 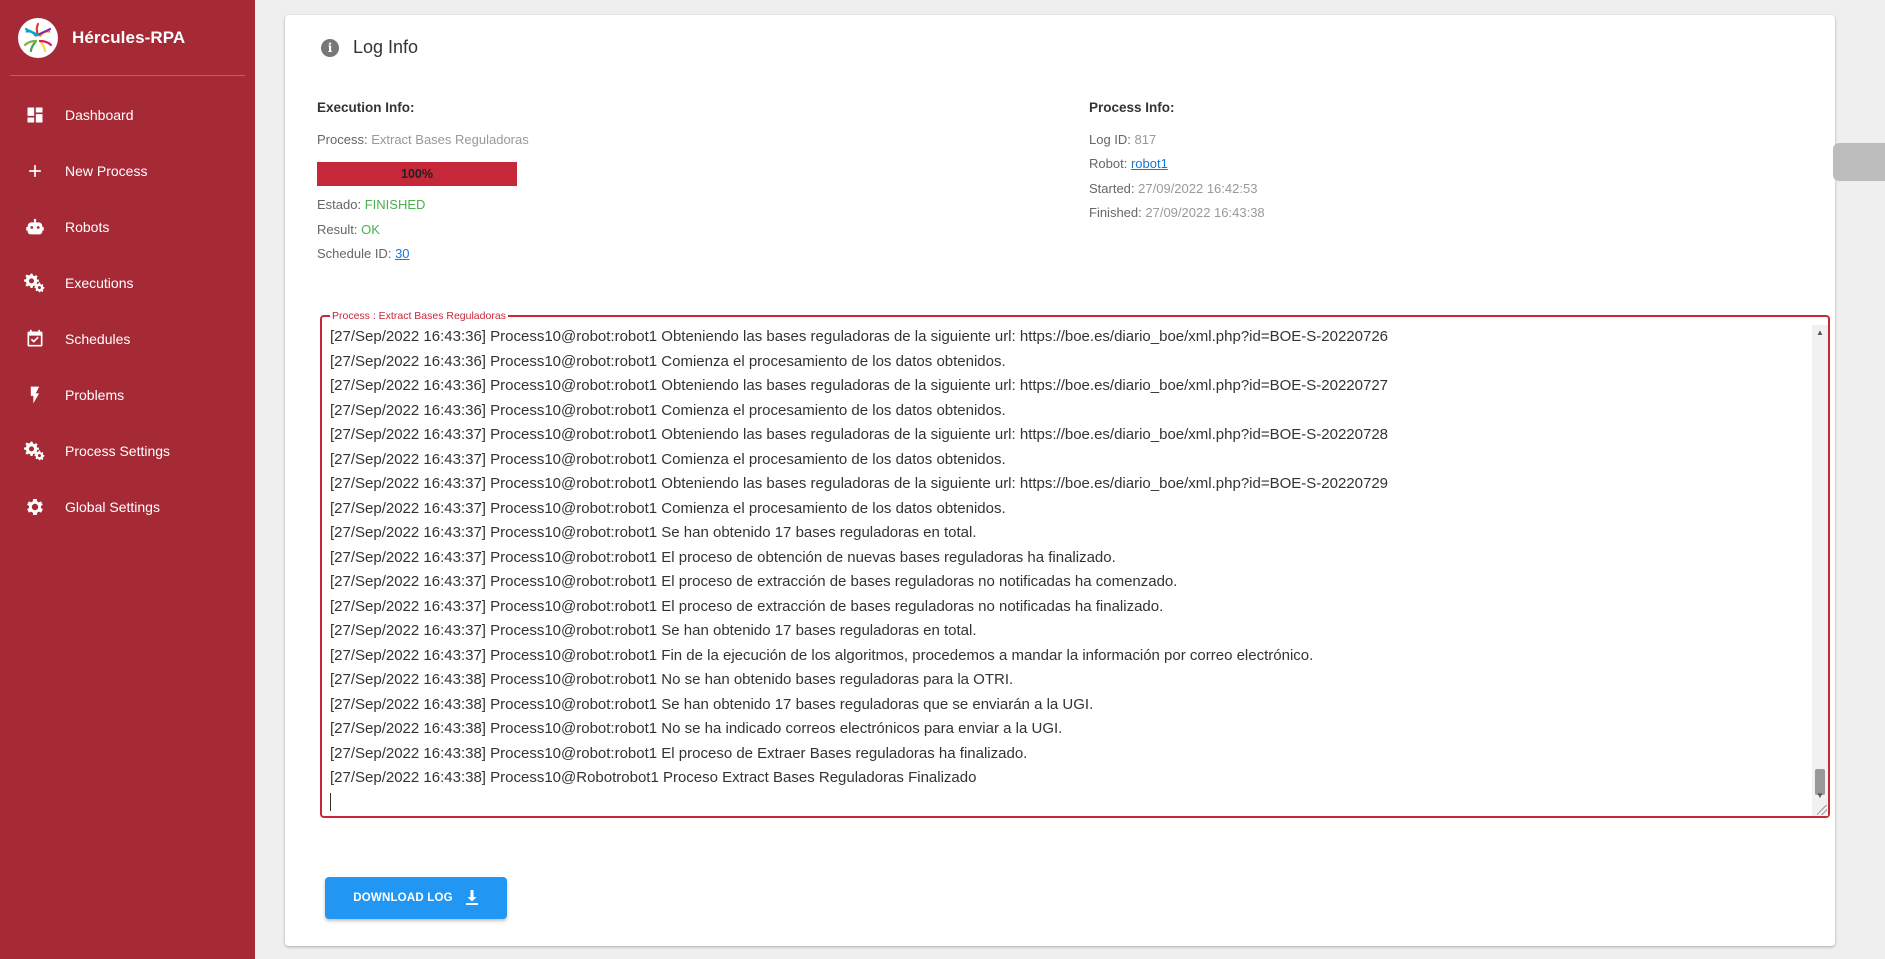 I want to click on robot-line: Robot: robot1, so click(x=1128, y=163).